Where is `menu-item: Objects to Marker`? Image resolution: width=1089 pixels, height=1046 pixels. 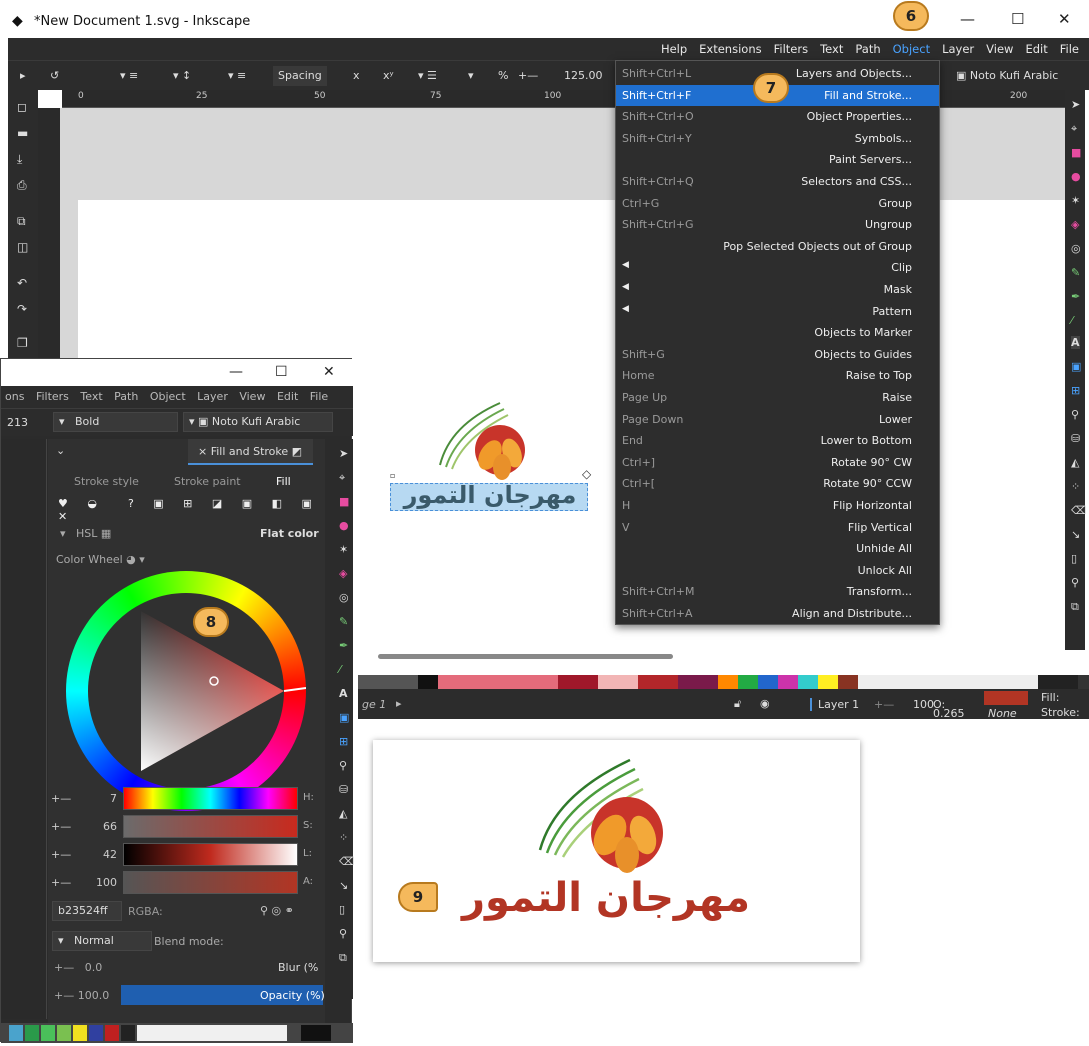 menu-item: Objects to Marker is located at coordinates (777, 333).